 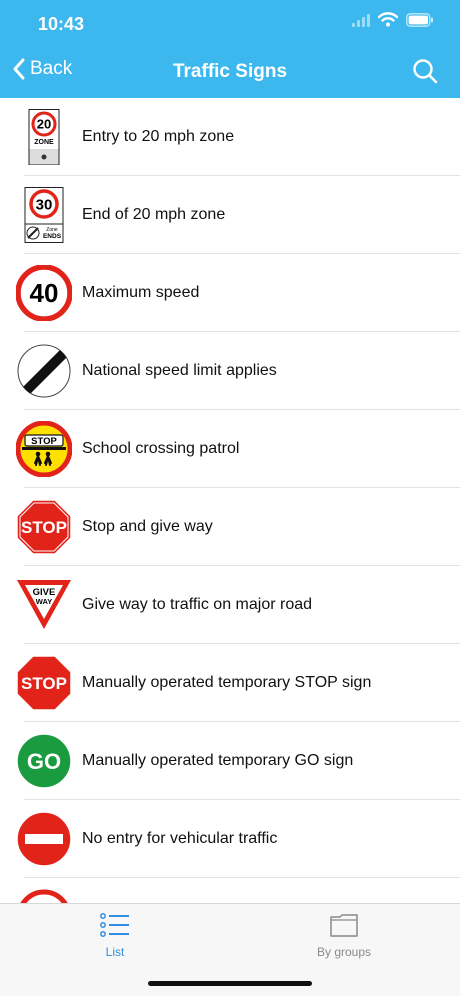 I want to click on search-icon, so click(x=425, y=71).